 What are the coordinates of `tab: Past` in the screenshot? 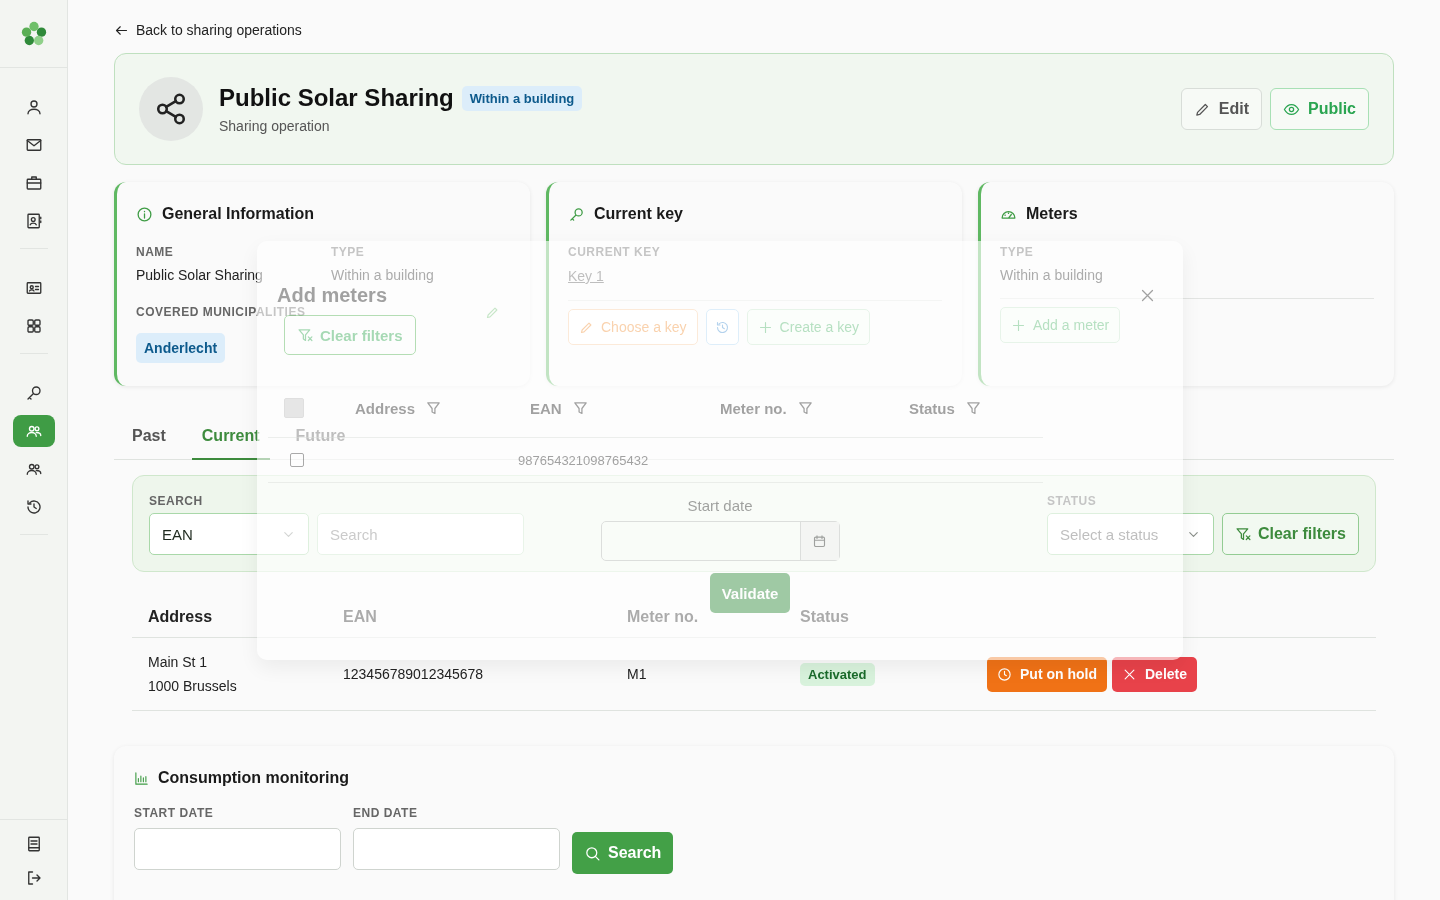 It's located at (149, 430).